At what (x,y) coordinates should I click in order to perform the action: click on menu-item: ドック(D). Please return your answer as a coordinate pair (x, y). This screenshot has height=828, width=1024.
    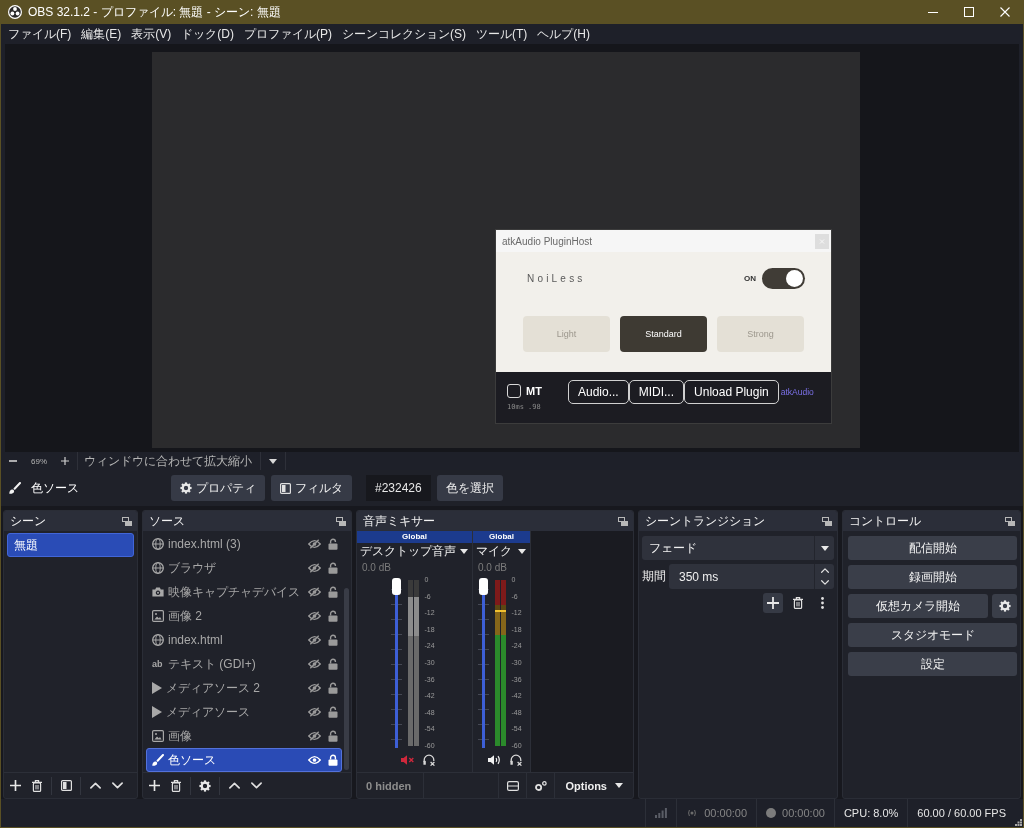
    Looking at the image, I should click on (207, 34).